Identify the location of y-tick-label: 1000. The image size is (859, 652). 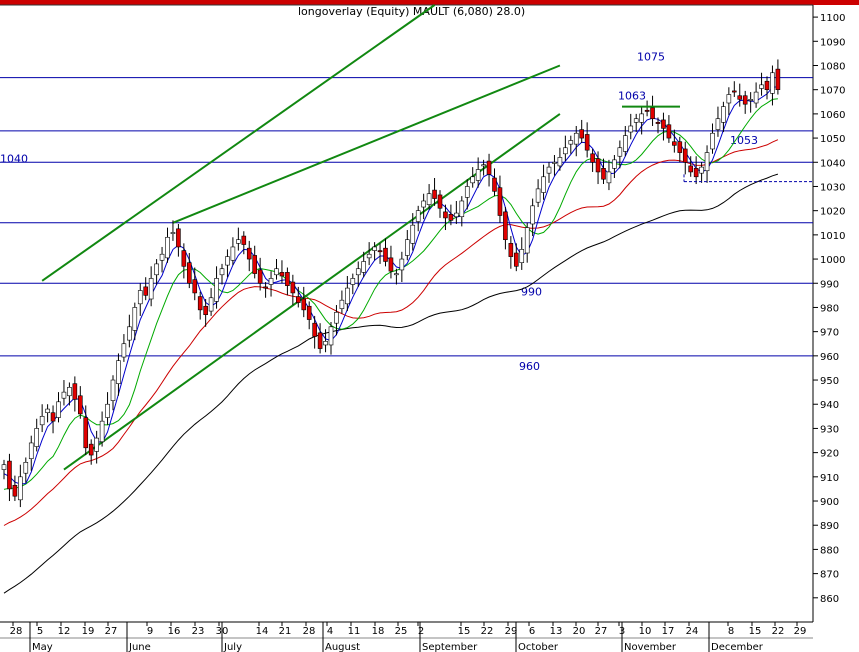
(832, 260).